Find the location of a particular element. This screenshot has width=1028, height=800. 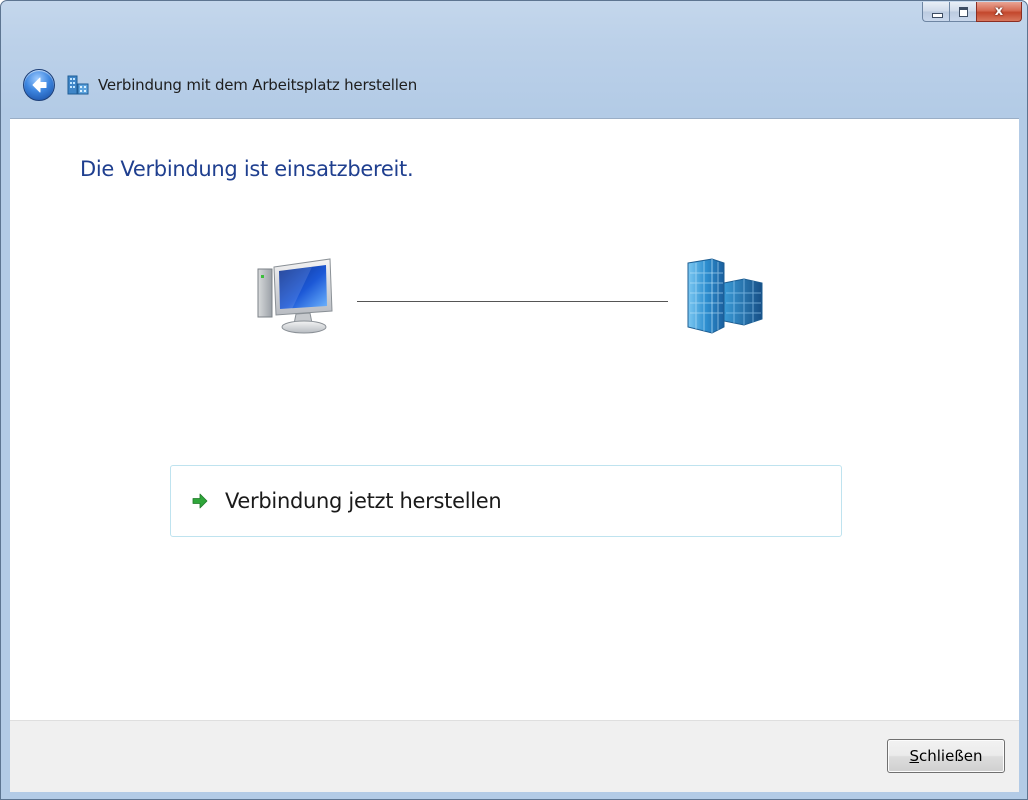

back-arrow-icon is located at coordinates (39, 85).